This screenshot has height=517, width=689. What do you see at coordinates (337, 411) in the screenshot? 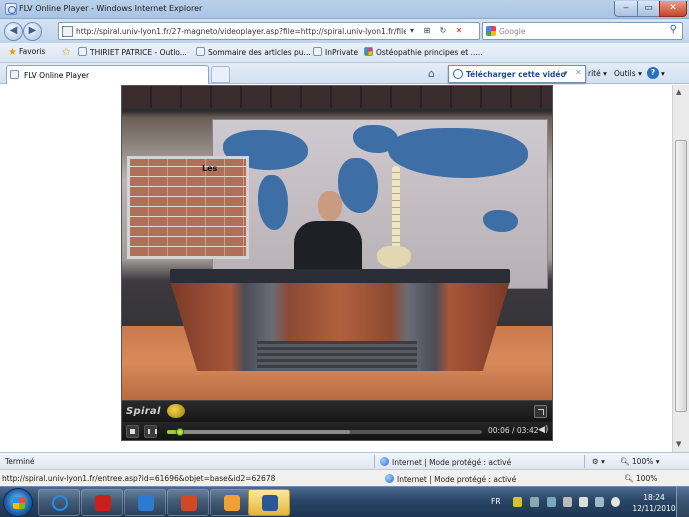
I see `player-logo-bar: Spiral` at bounding box center [337, 411].